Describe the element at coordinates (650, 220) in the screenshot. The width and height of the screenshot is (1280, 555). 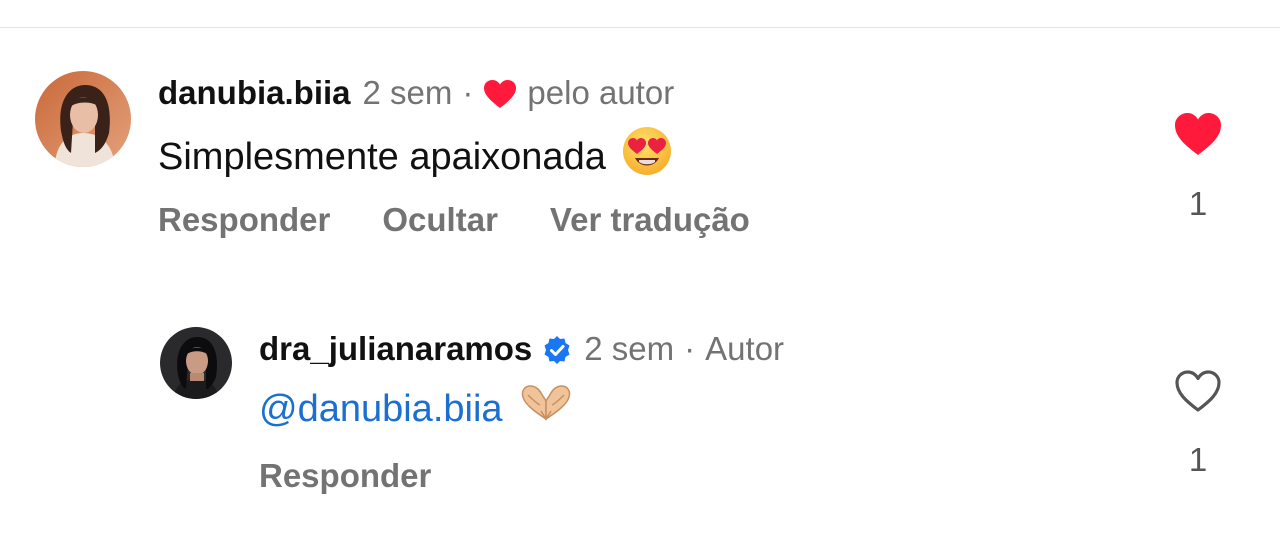
I see `see-translation-button: Ver tradução` at that location.